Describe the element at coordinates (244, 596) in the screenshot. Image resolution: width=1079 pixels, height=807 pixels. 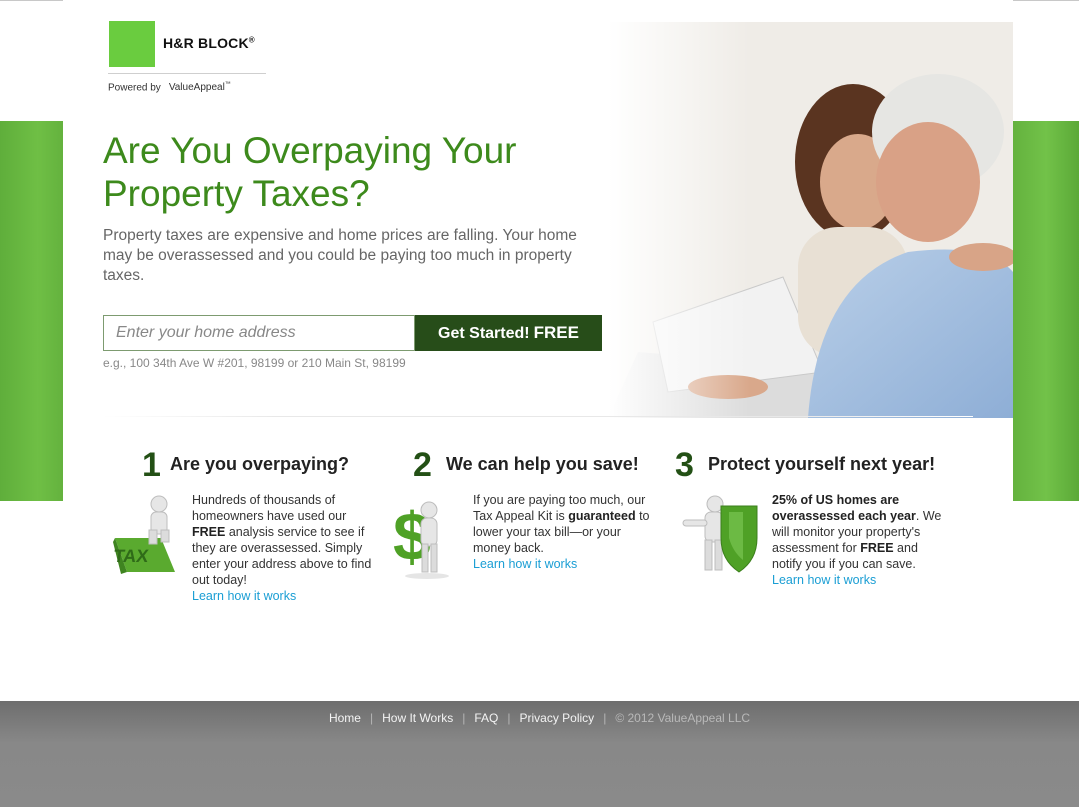
I see `step-1-learn-link: Learn how it works` at that location.